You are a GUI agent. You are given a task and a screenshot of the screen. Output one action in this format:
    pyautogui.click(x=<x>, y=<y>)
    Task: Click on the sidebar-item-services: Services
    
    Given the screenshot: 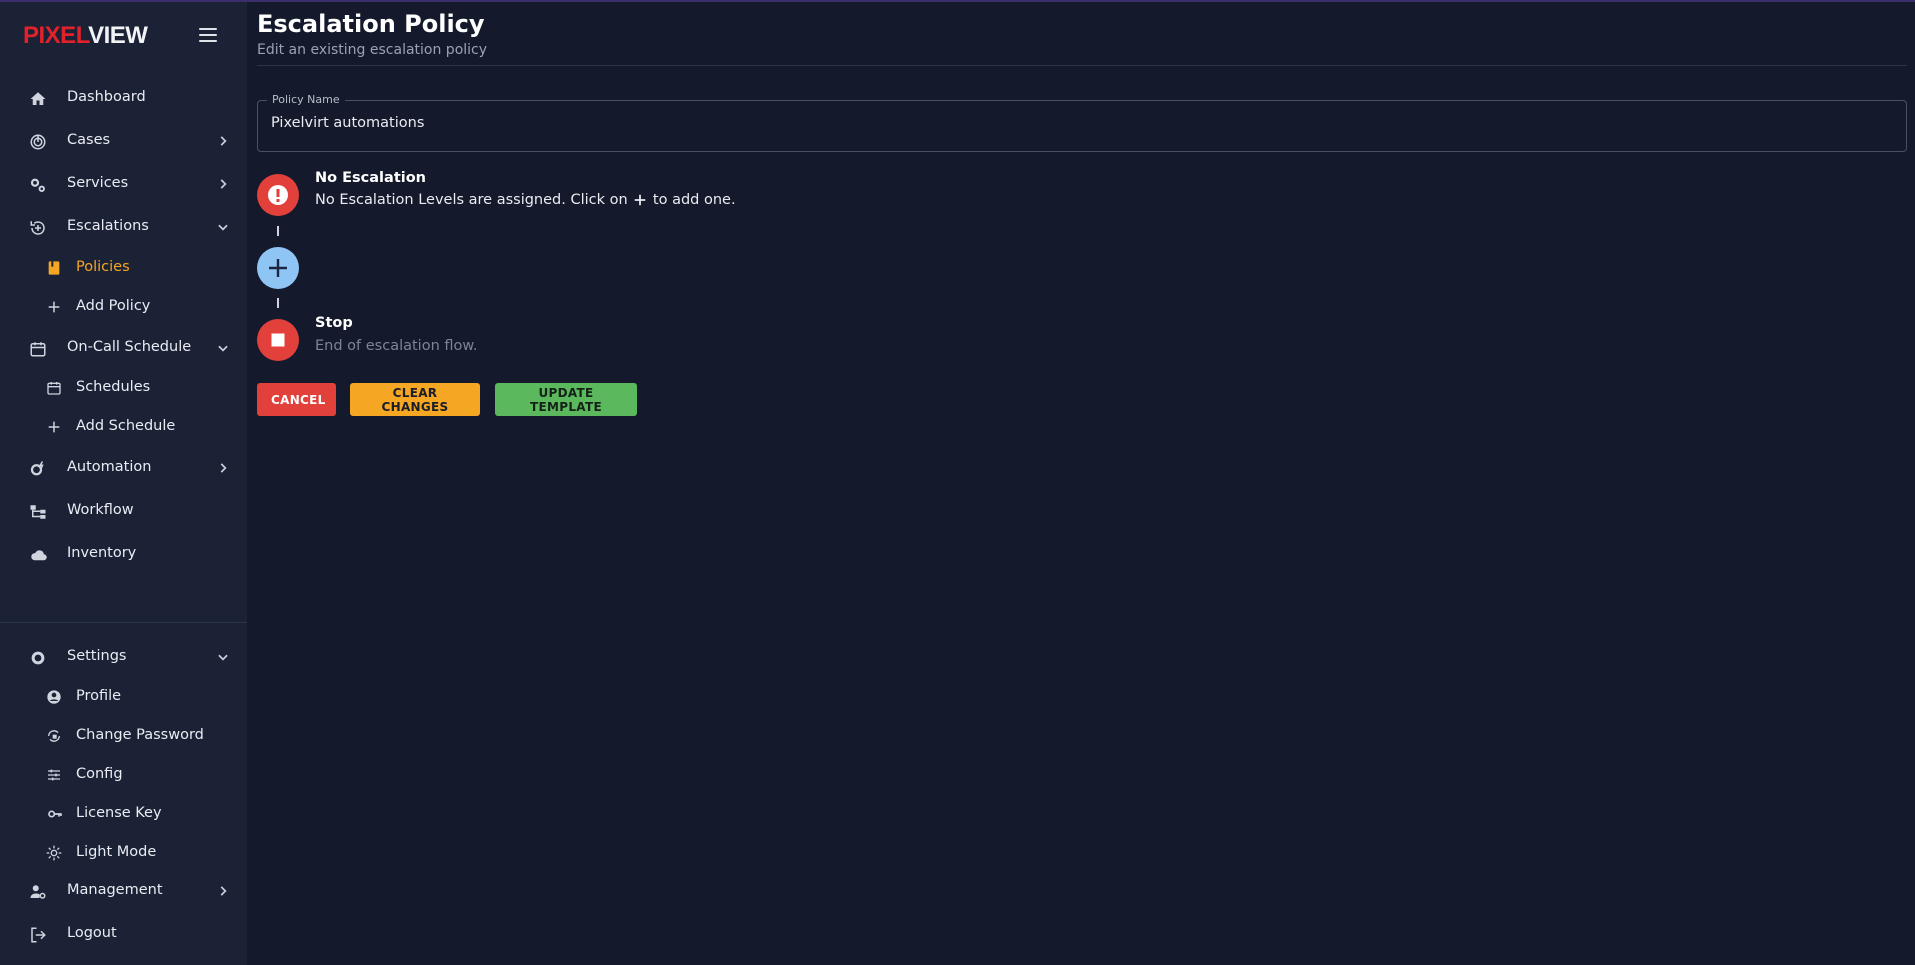 What is the action you would take?
    pyautogui.click(x=123, y=184)
    